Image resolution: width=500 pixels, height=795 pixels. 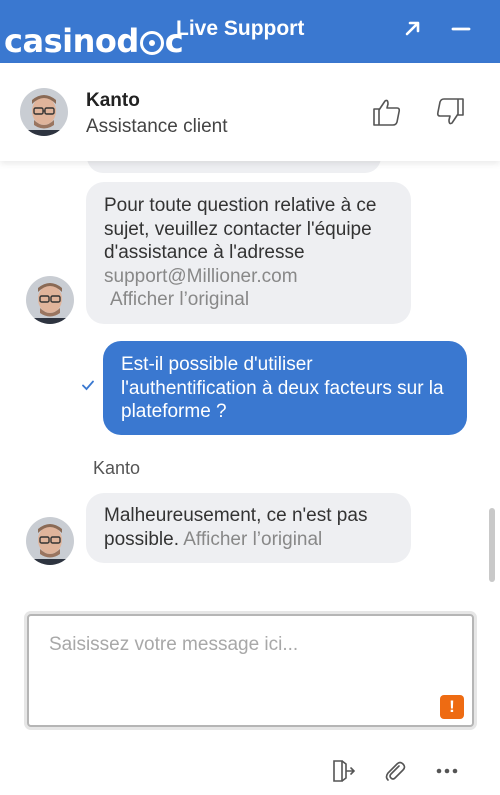 I want to click on transfer-icon, so click(x=344, y=771).